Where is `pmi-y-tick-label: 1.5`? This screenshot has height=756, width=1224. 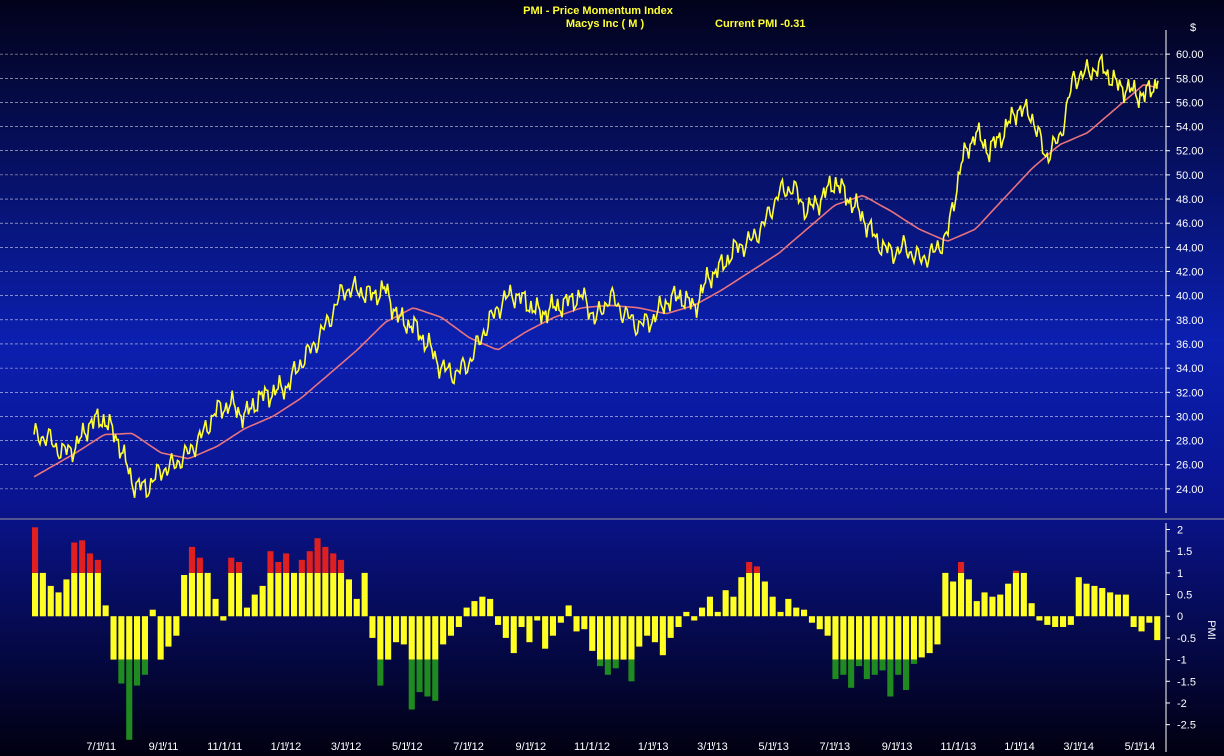
pmi-y-tick-label: 1.5 is located at coordinates (1184, 552).